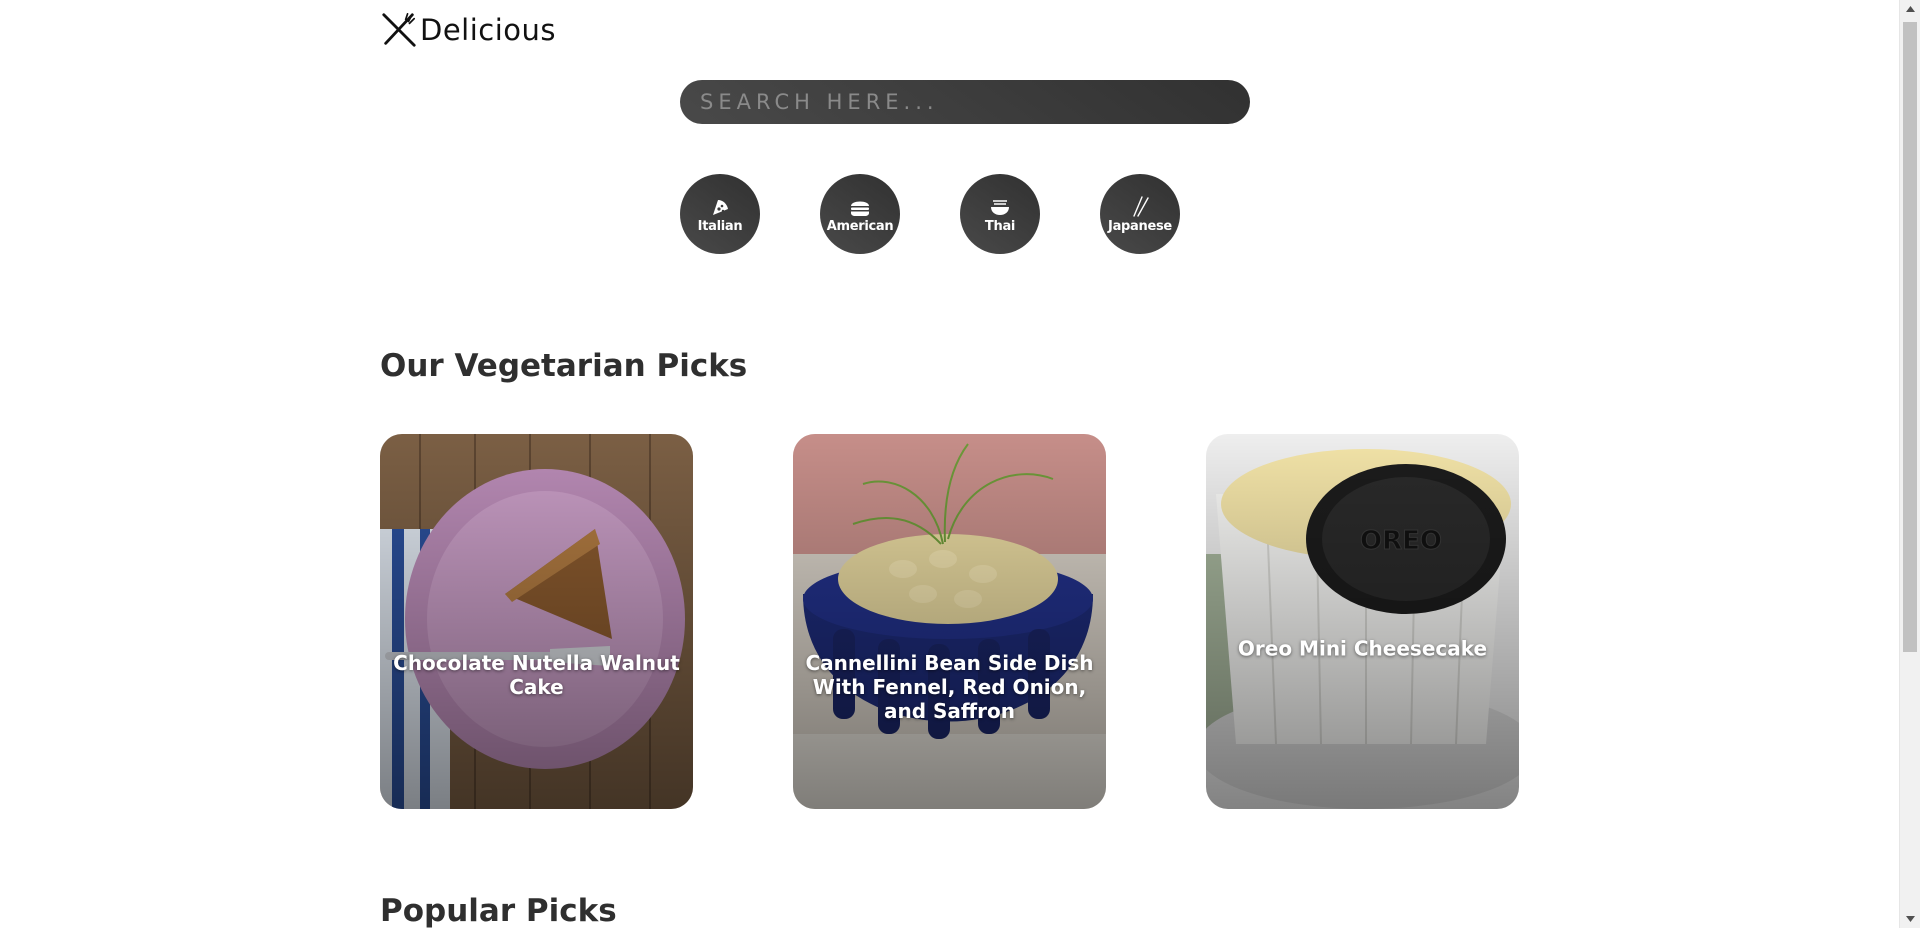  What do you see at coordinates (930, 214) in the screenshot?
I see `category-nav: Italian American Thai Japanese` at bounding box center [930, 214].